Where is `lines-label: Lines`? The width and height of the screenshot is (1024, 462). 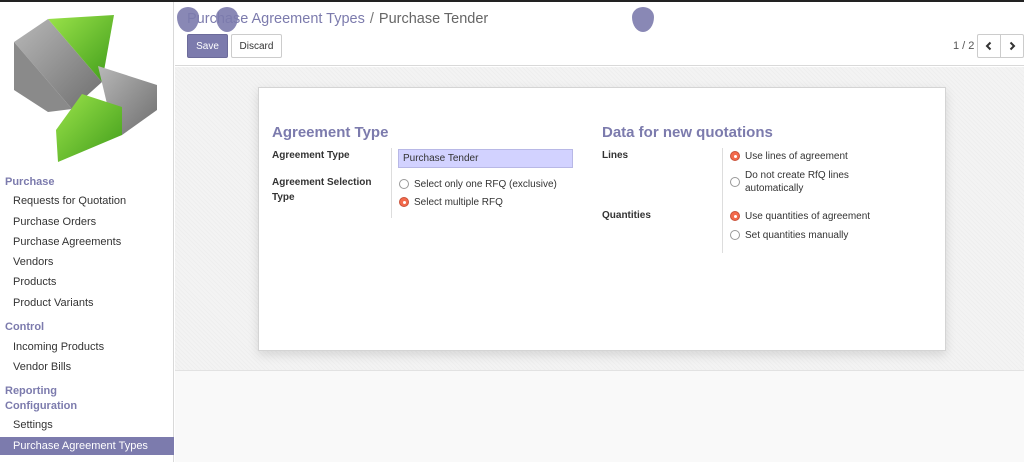 lines-label: Lines is located at coordinates (615, 155).